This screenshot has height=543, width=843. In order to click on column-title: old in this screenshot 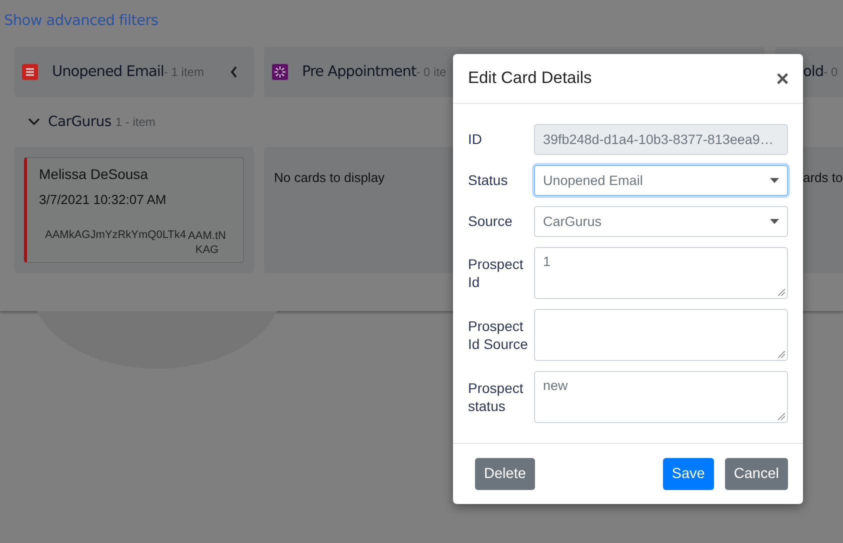, I will do `click(813, 72)`.